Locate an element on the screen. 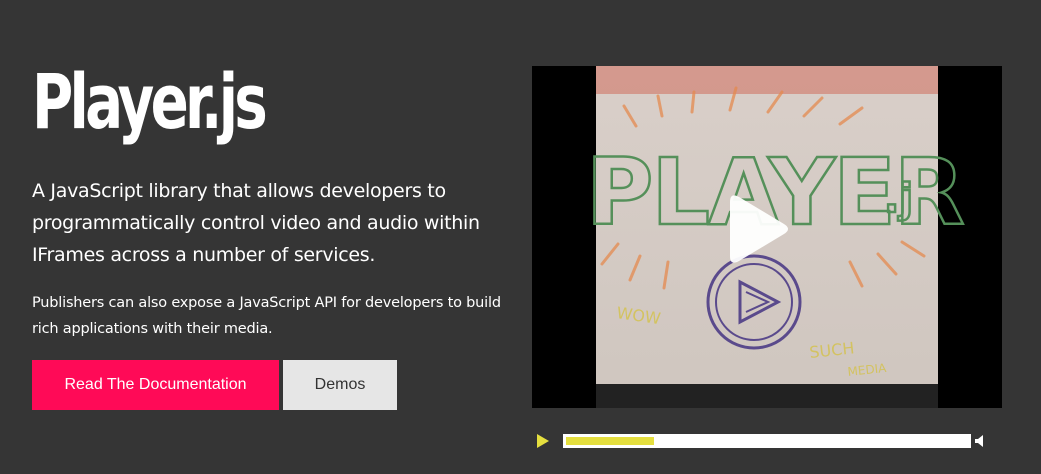  progress-bar is located at coordinates (767, 441).